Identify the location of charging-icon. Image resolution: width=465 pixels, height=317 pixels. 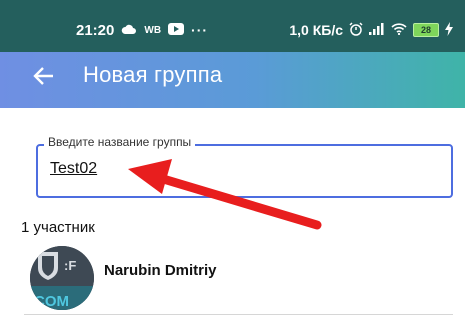
(449, 30).